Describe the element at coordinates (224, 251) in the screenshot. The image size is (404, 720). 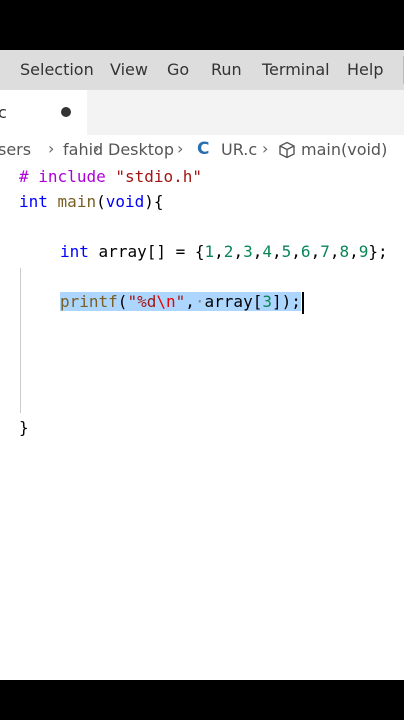
I see `code-line-3: int array[] = {1,2,3,4,5,6,7,8,9};` at that location.